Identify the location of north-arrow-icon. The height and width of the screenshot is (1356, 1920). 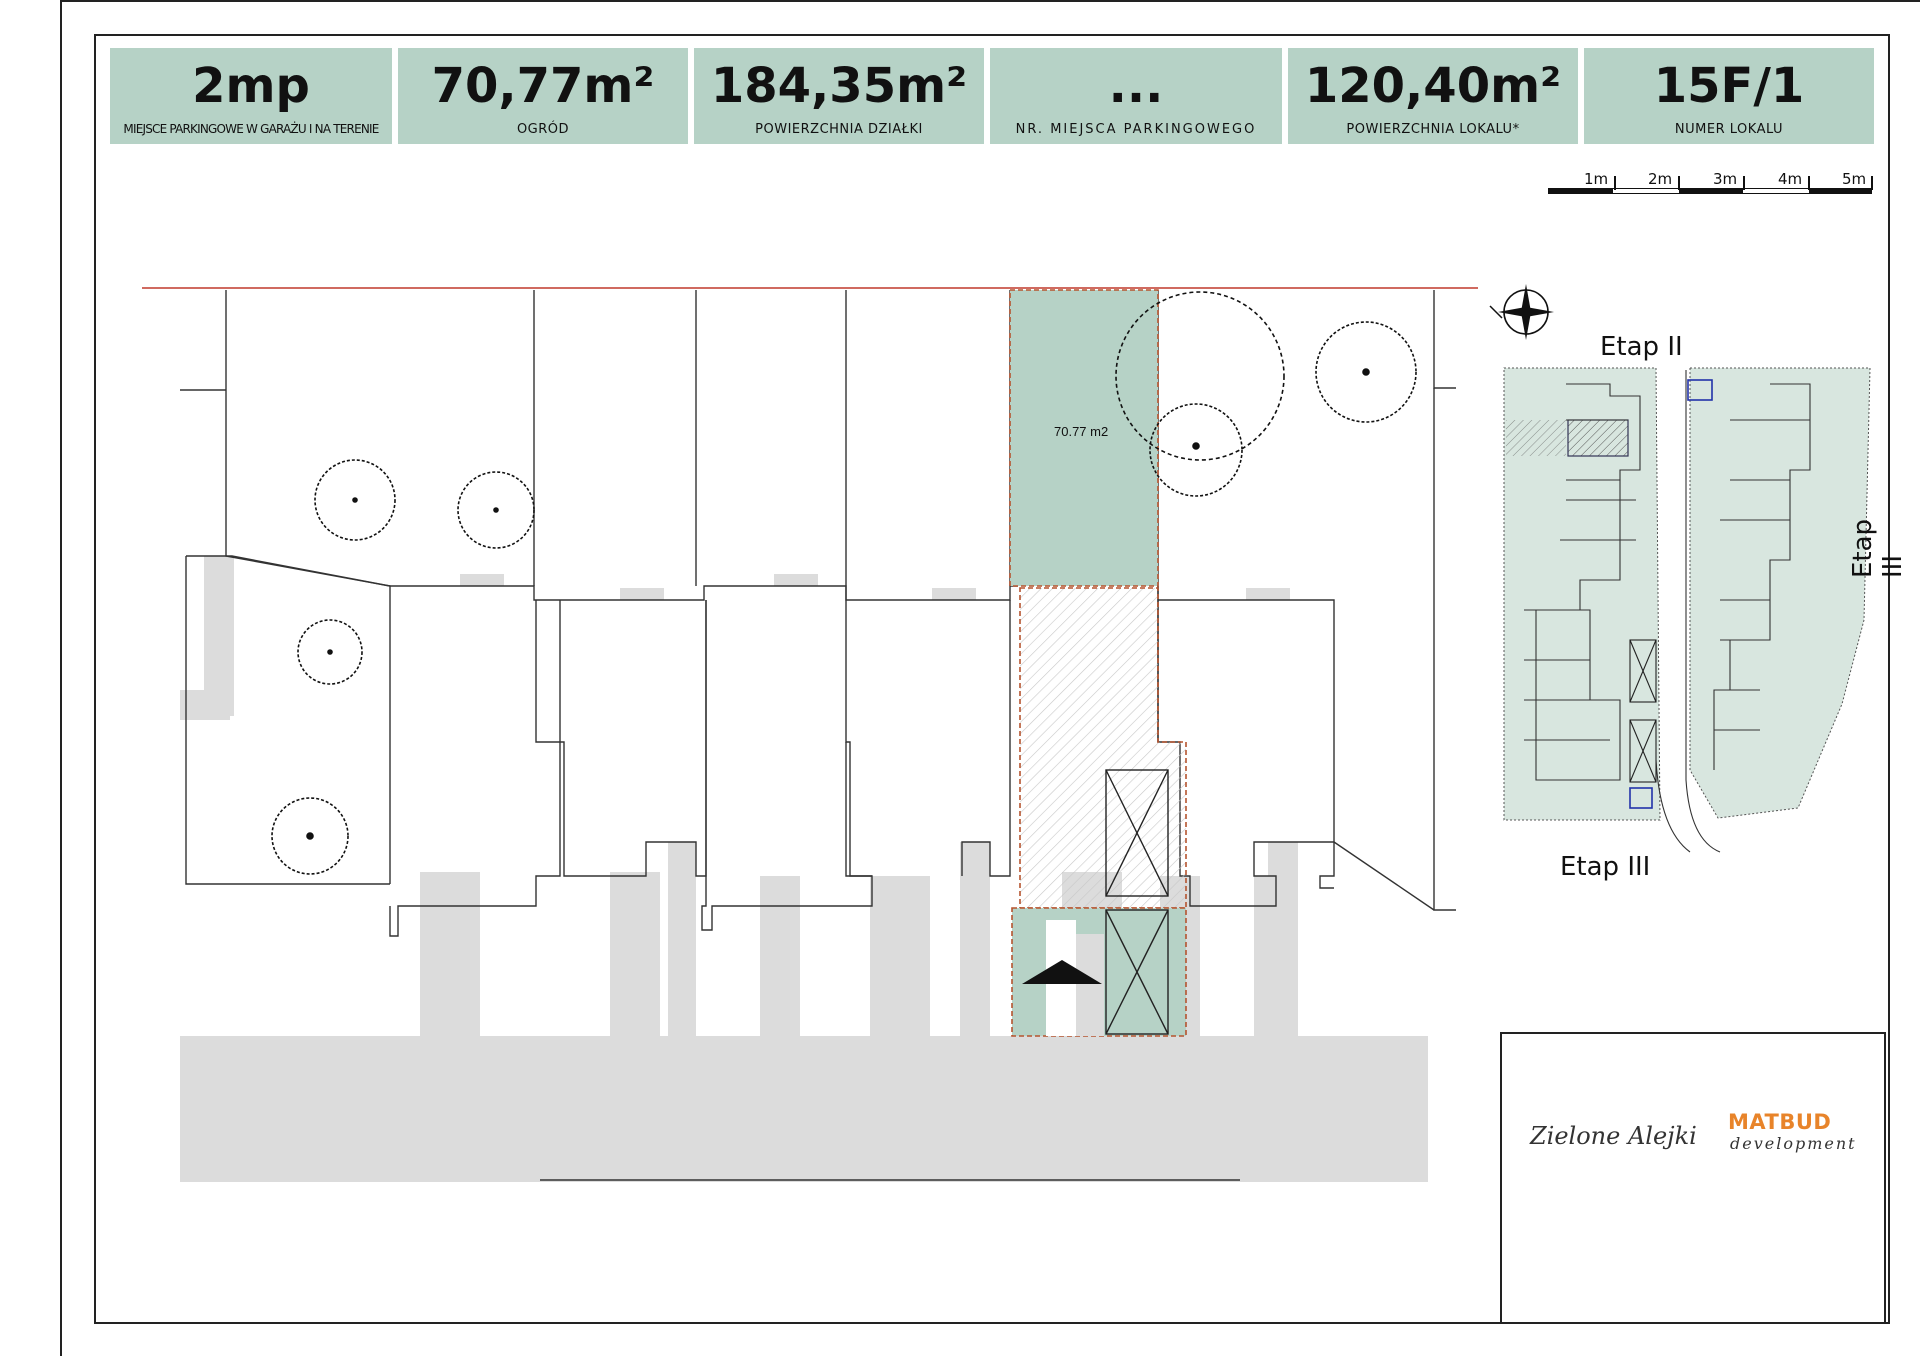
(1521, 312).